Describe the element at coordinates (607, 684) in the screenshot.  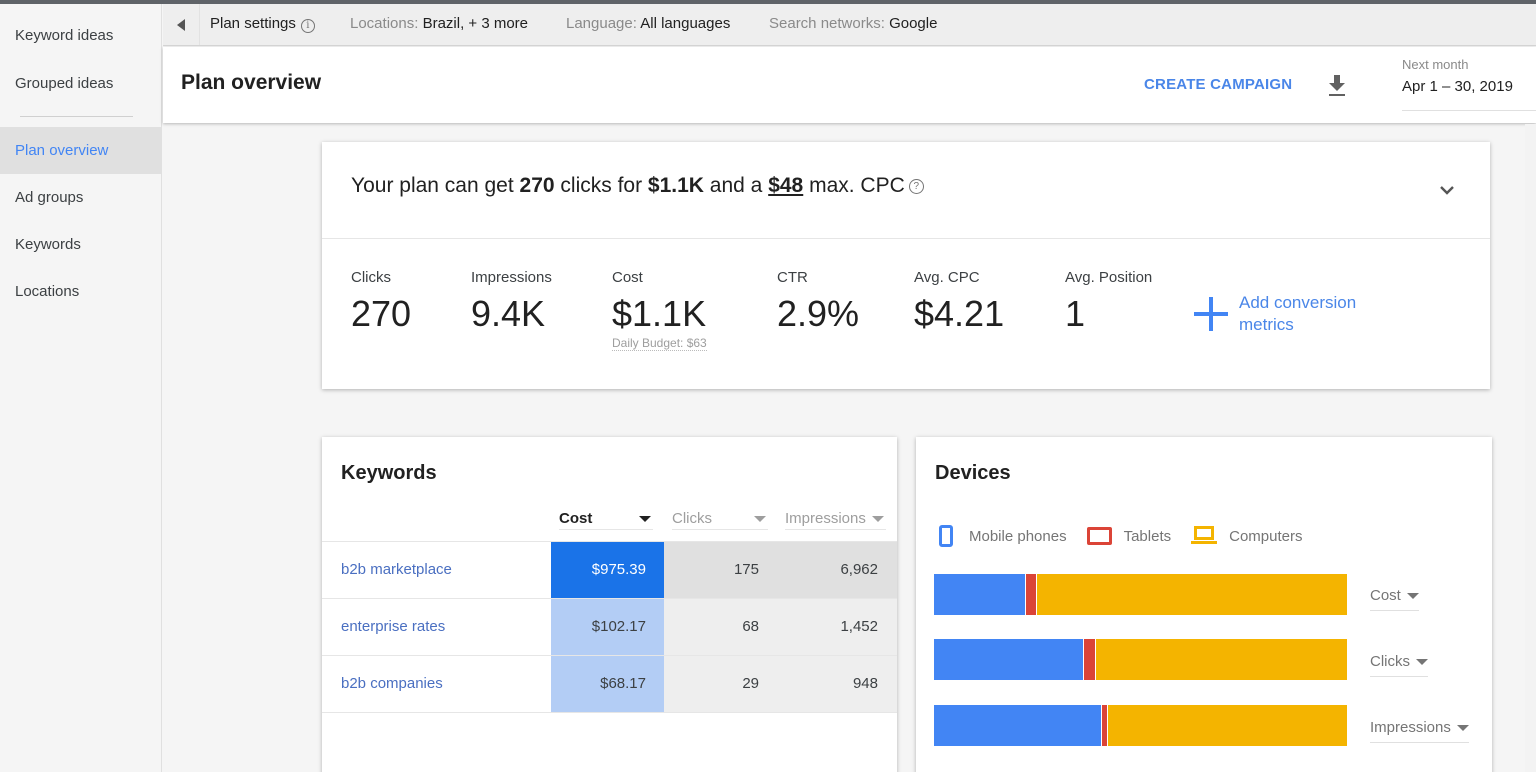
I see `cost-cell: $68.17` at that location.